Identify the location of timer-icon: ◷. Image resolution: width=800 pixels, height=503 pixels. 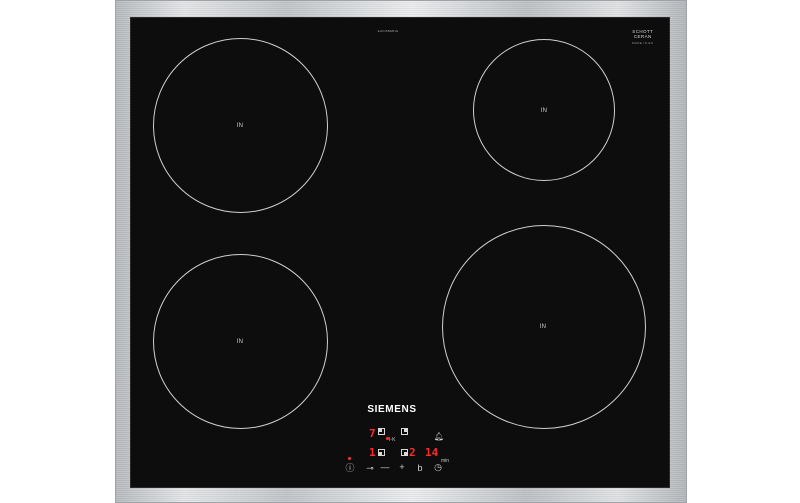
(438, 467).